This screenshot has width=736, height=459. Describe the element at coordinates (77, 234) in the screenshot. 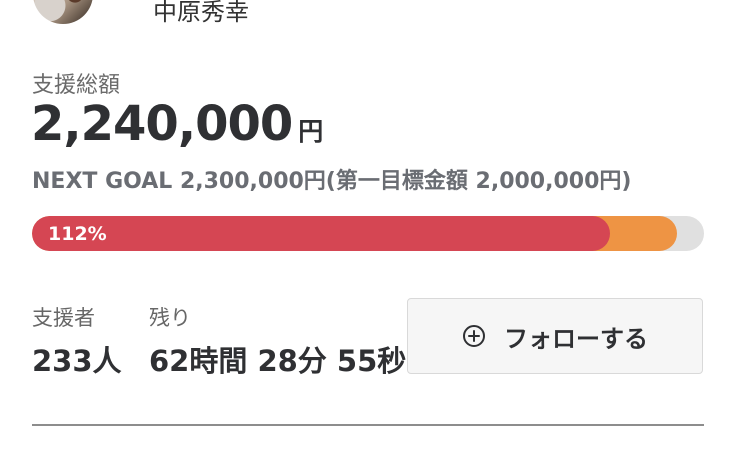

I see `progress-percent-label: 112%` at that location.